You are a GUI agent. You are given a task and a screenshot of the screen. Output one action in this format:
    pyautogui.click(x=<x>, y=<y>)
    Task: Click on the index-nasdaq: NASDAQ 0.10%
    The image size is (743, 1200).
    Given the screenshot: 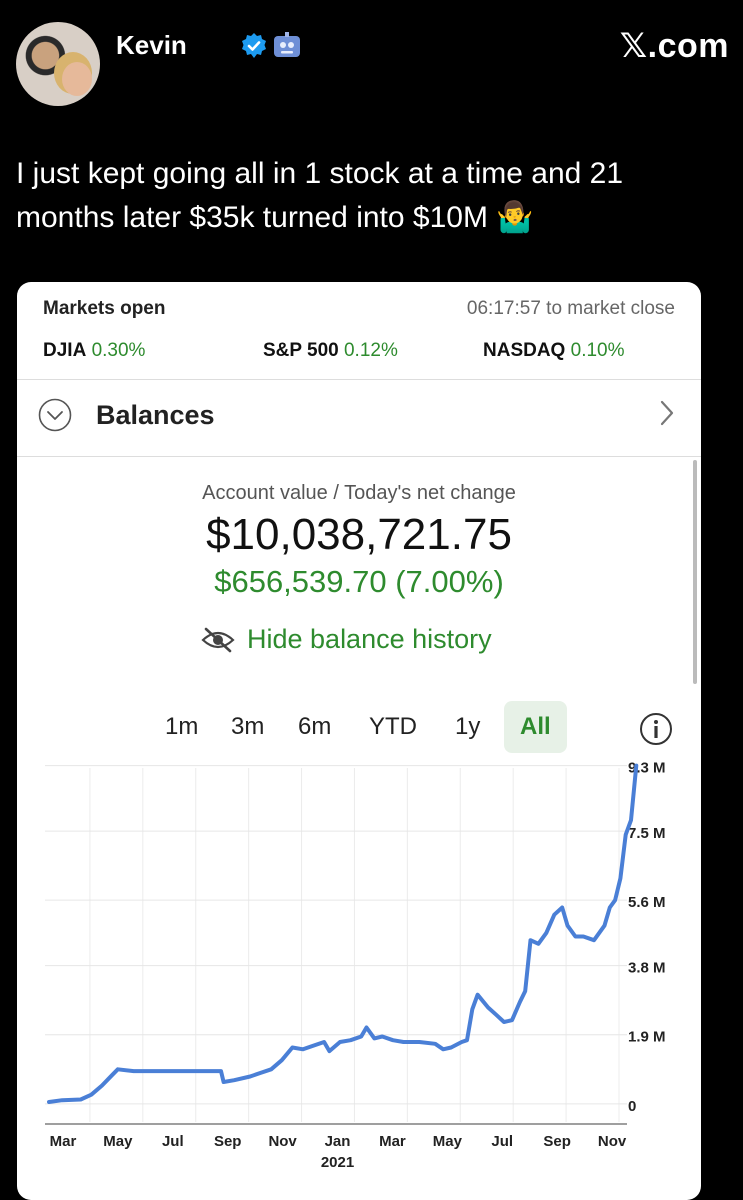 What is the action you would take?
    pyautogui.click(x=554, y=351)
    